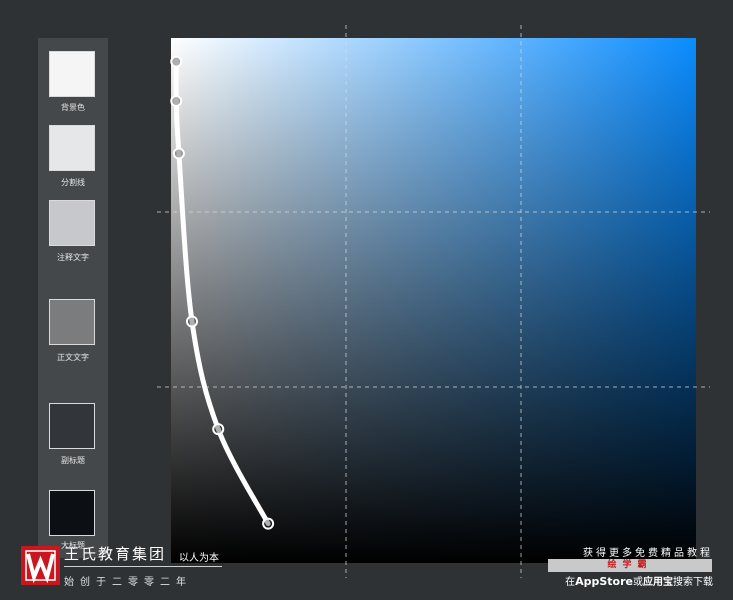 This screenshot has width=733, height=600. I want to click on brand-logo, so click(40, 565).